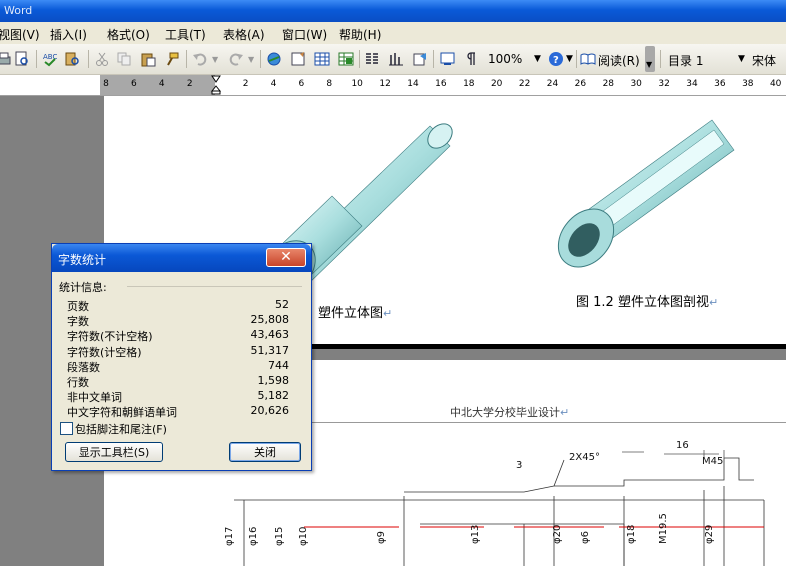 This screenshot has height=566, width=786. I want to click on ruler-tick-label: 12, so click(385, 84).